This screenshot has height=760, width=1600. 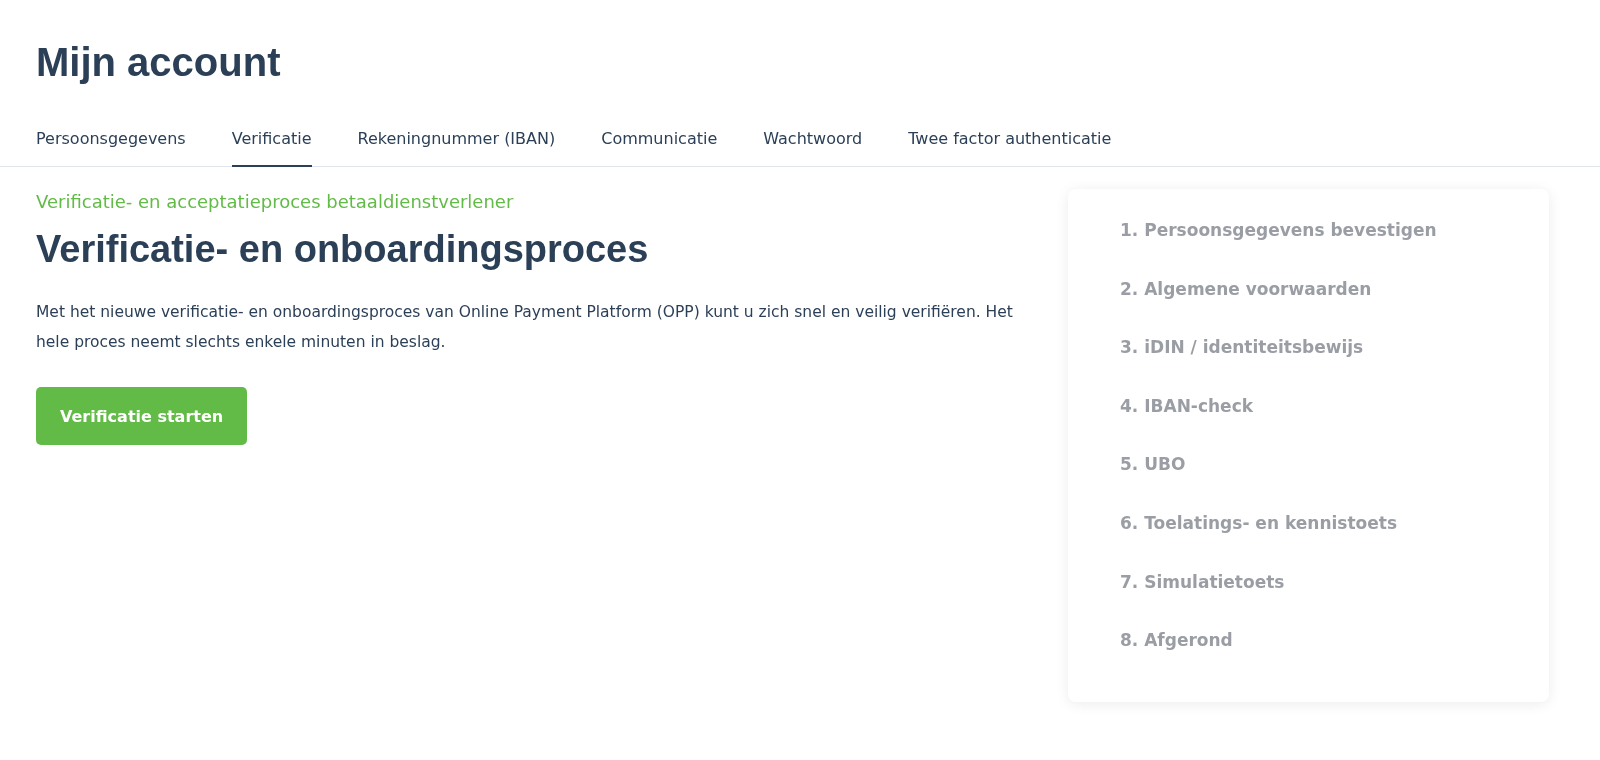 I want to click on tab: Rekeningnummer (IBAN), so click(x=456, y=144).